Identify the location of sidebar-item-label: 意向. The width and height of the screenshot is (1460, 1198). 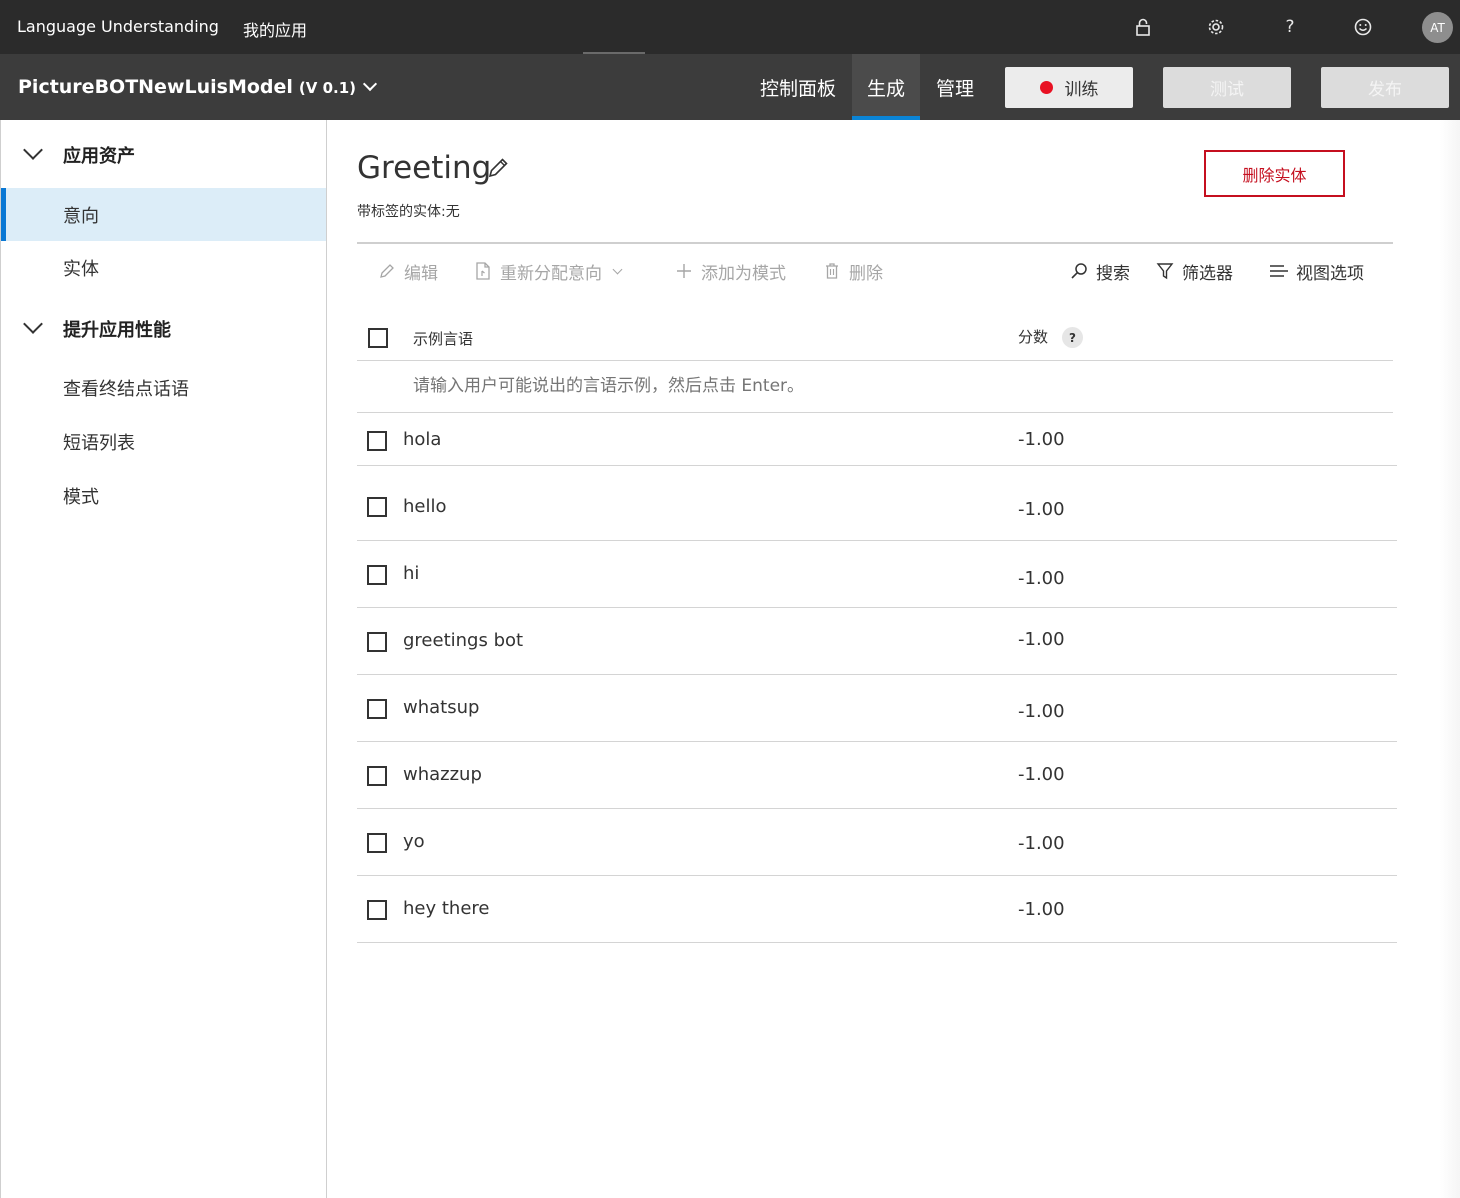
(81, 216).